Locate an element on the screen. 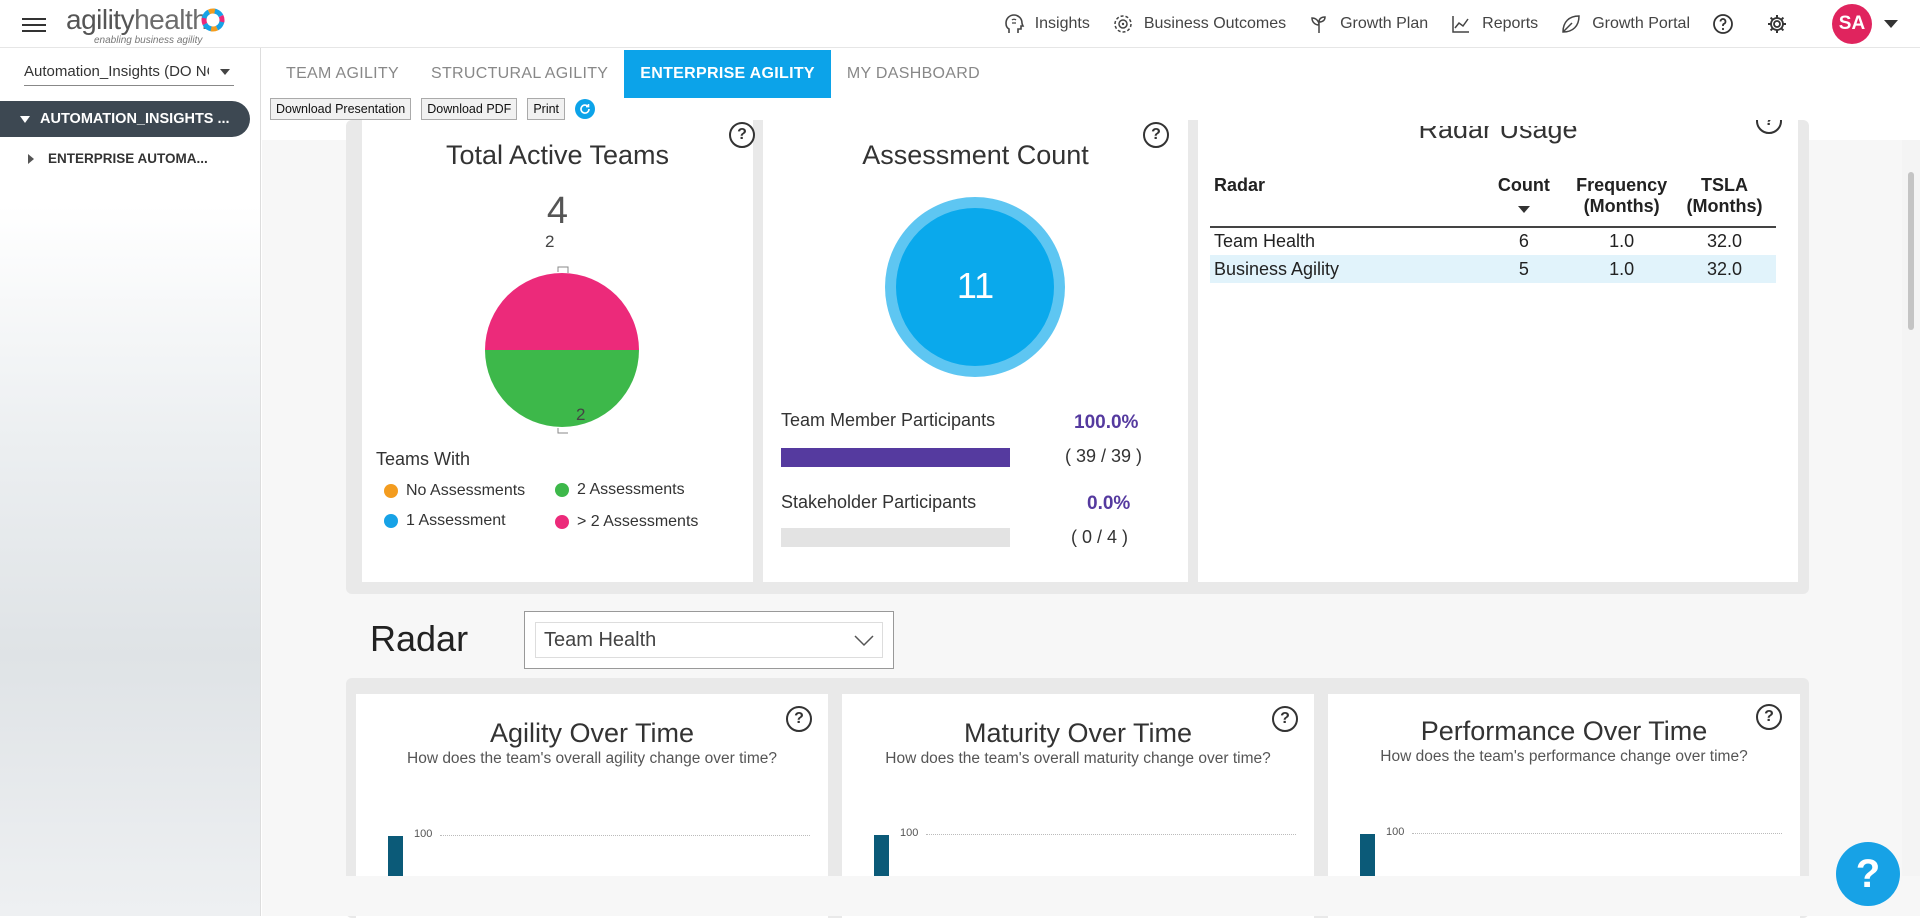  user-initials: SA is located at coordinates (1852, 23).